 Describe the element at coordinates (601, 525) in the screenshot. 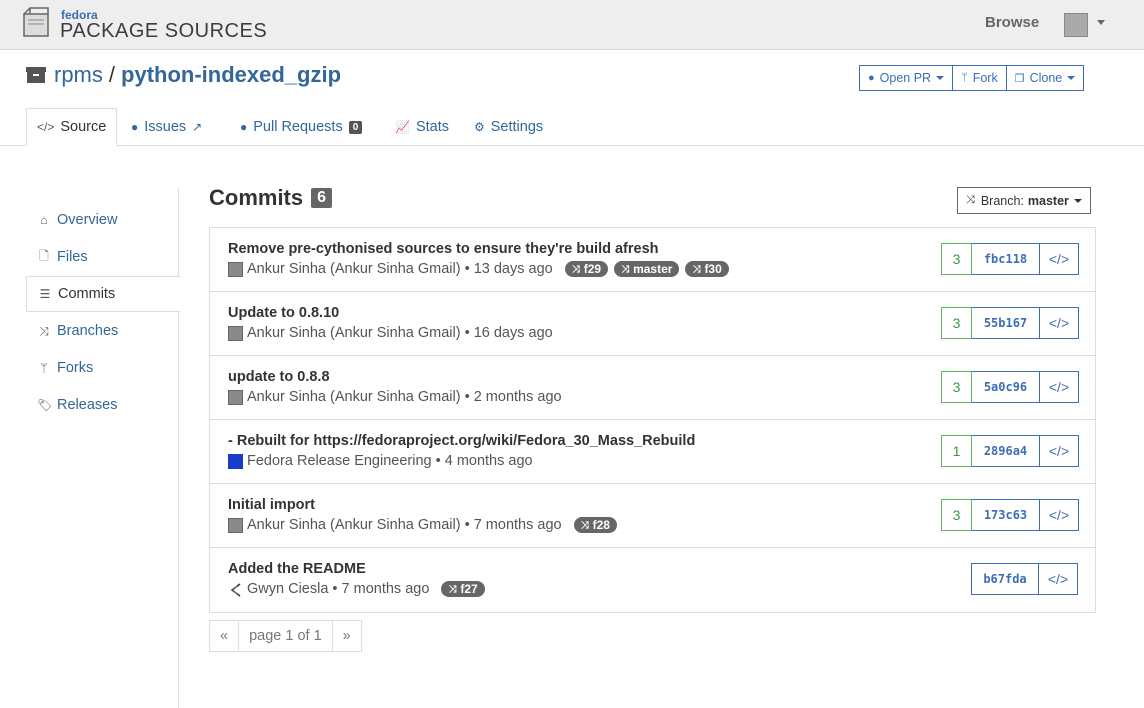

I see `branch-tag-label: f28` at that location.